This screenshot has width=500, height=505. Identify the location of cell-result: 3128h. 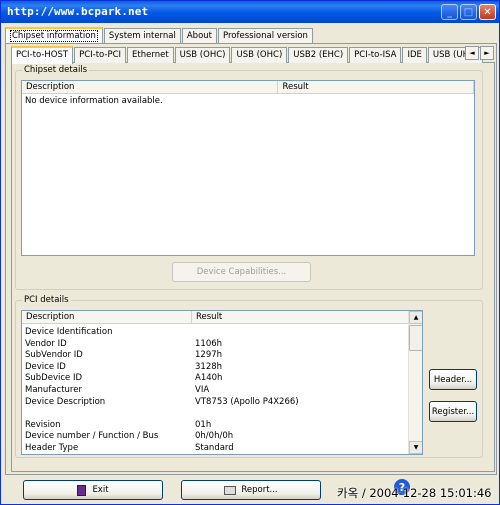
(209, 366).